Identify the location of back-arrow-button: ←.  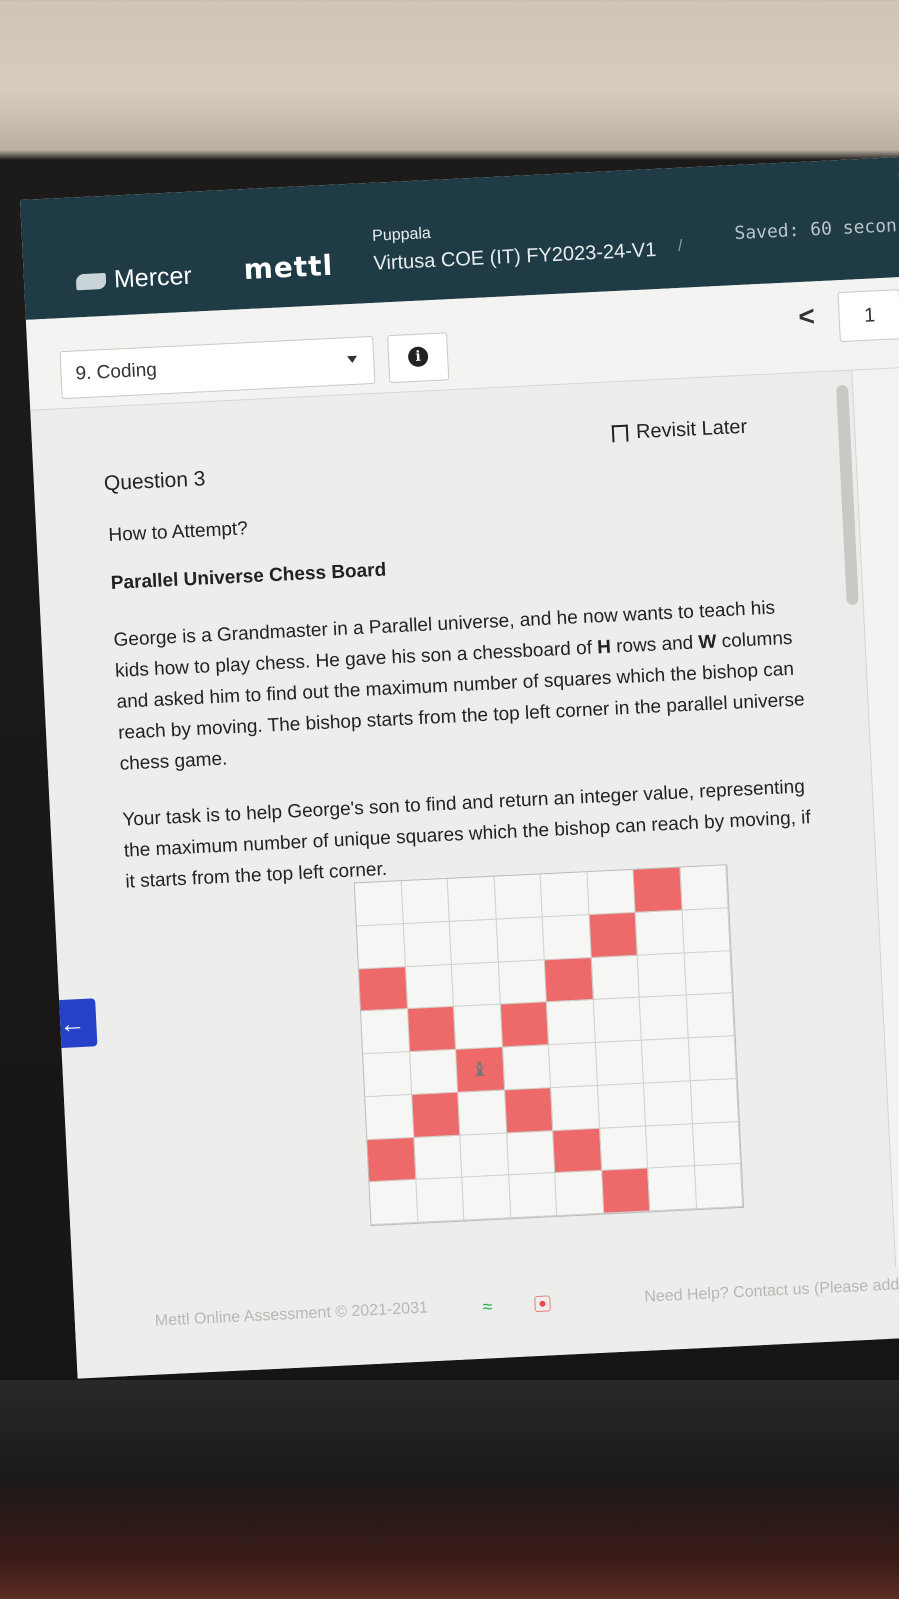
(72, 1023).